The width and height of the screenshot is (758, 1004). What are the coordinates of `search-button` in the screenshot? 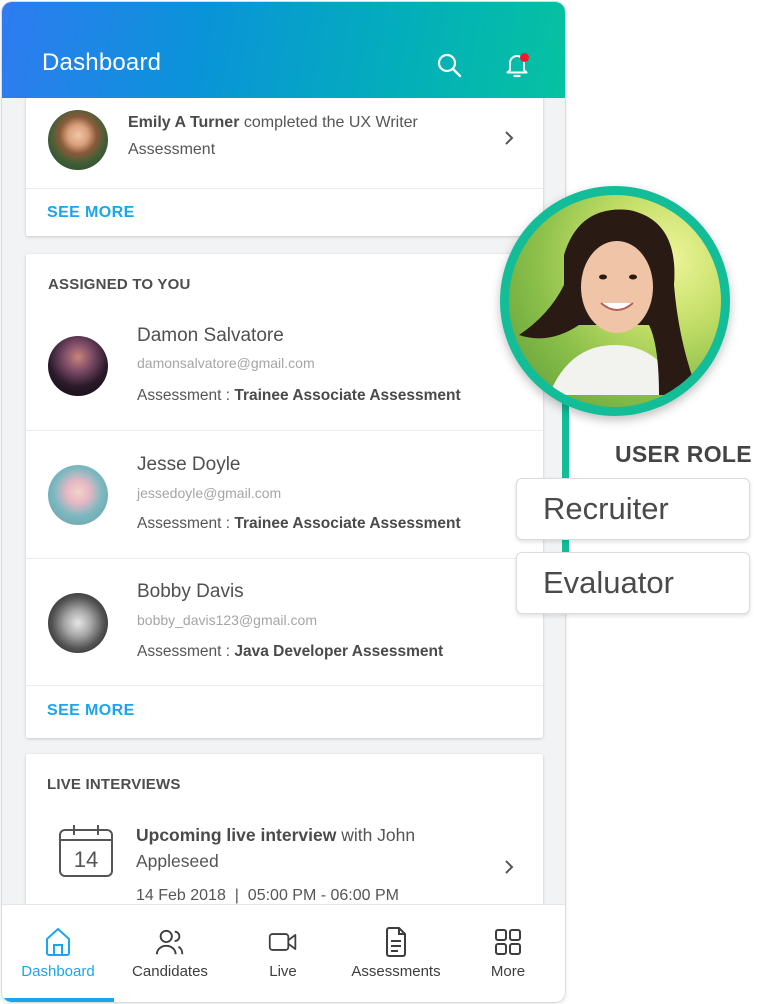 It's located at (449, 65).